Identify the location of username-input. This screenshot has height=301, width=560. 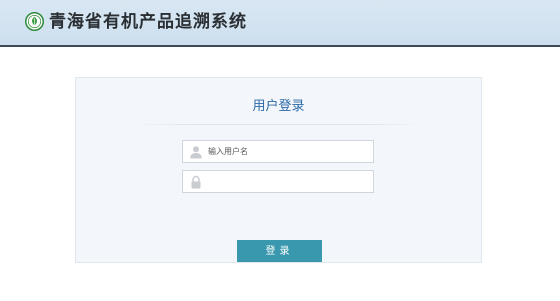
(288, 151).